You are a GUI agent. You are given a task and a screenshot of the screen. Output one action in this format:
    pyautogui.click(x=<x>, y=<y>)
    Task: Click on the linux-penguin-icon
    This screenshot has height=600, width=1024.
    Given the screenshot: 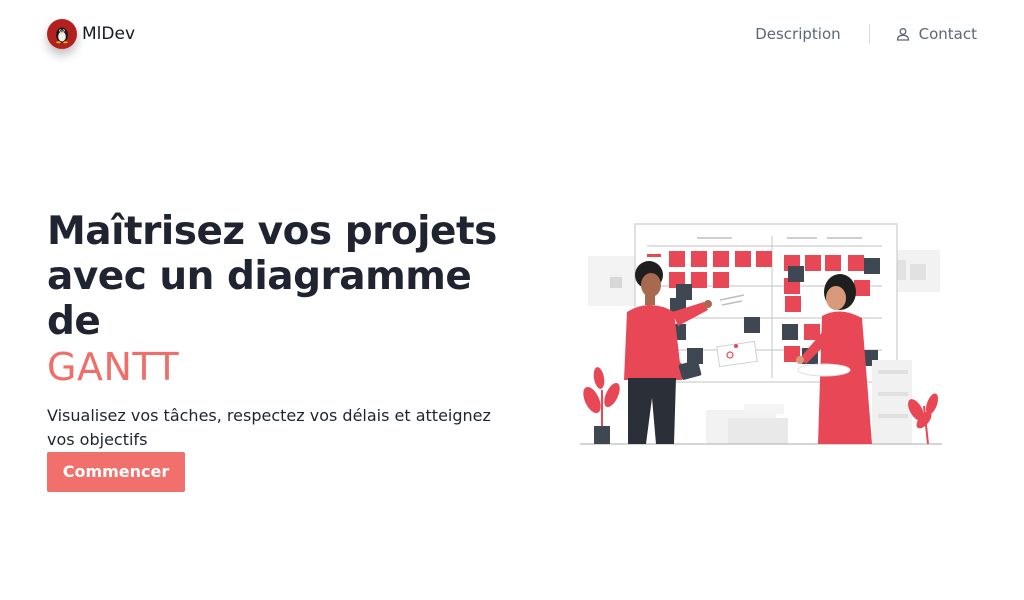 What is the action you would take?
    pyautogui.click(x=62, y=34)
    